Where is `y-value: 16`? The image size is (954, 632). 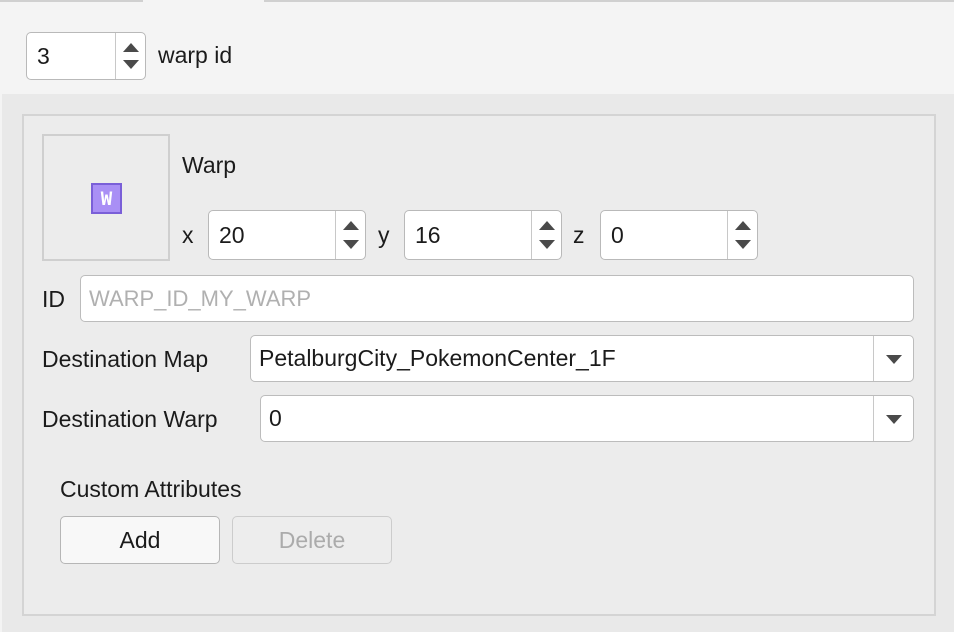
y-value: 16 is located at coordinates (428, 234).